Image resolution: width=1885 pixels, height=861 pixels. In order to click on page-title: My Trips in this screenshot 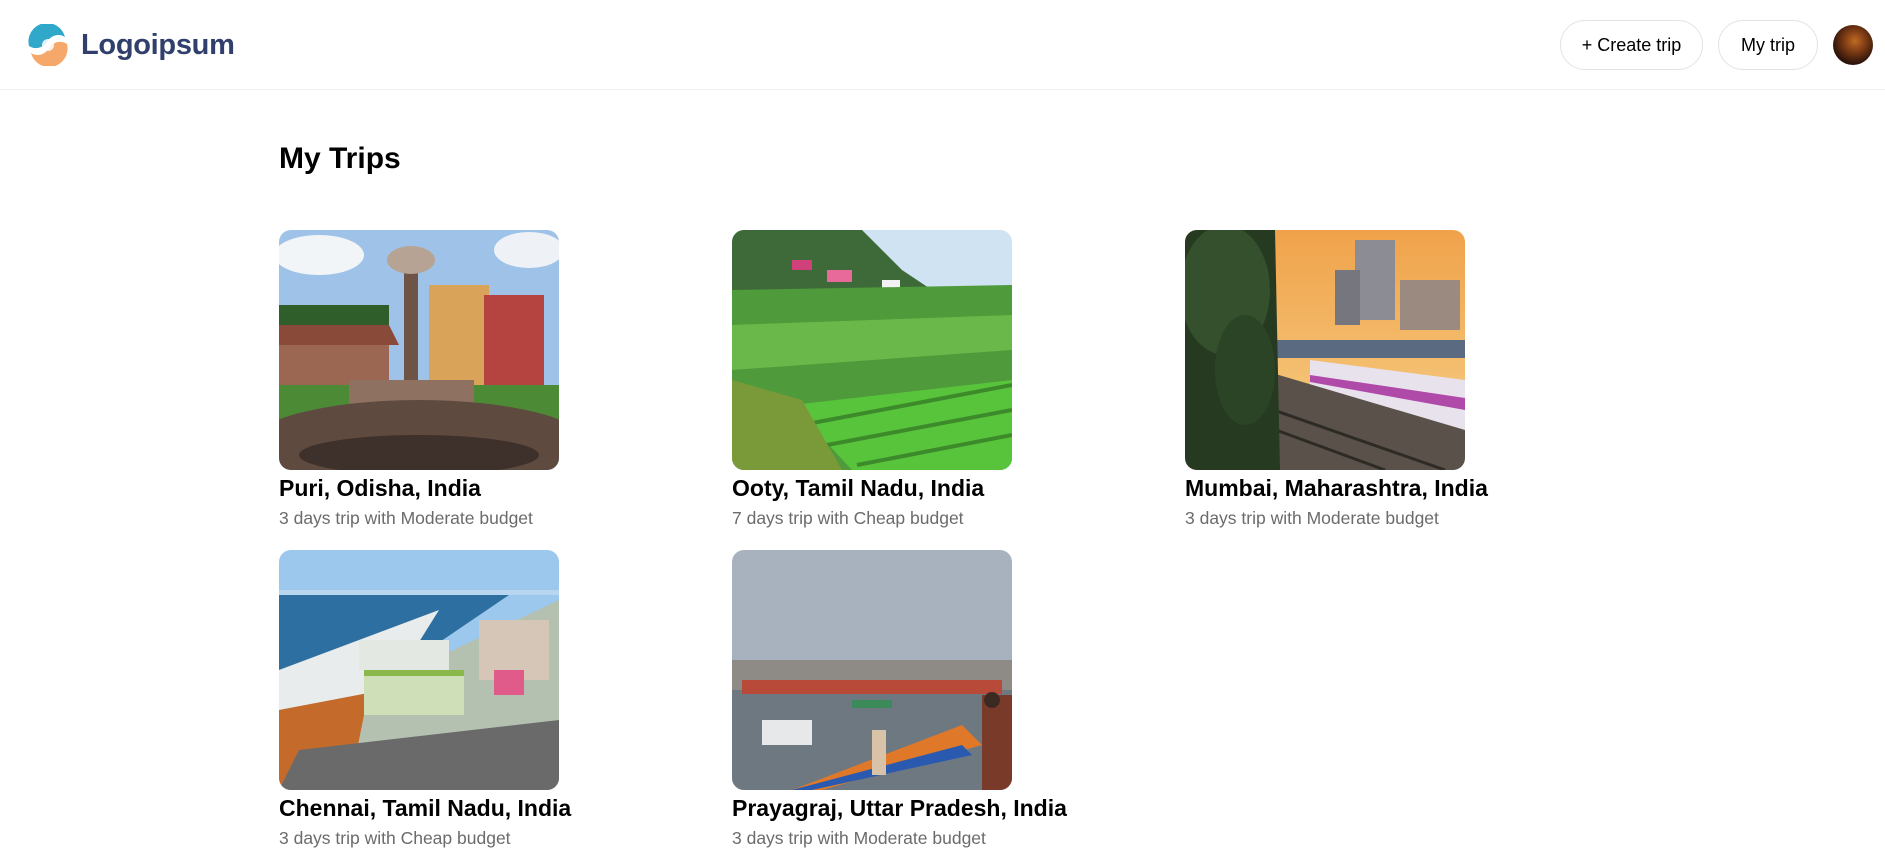, I will do `click(340, 158)`.